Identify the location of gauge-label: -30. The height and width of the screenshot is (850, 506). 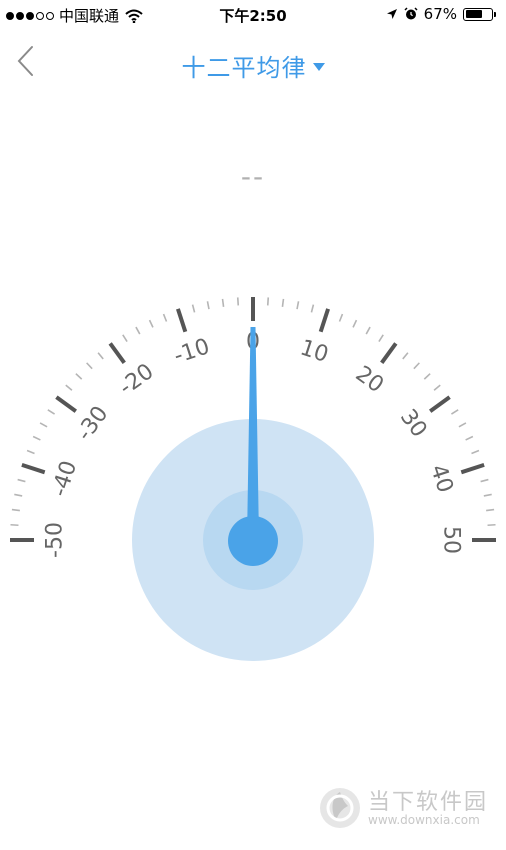
(92, 424).